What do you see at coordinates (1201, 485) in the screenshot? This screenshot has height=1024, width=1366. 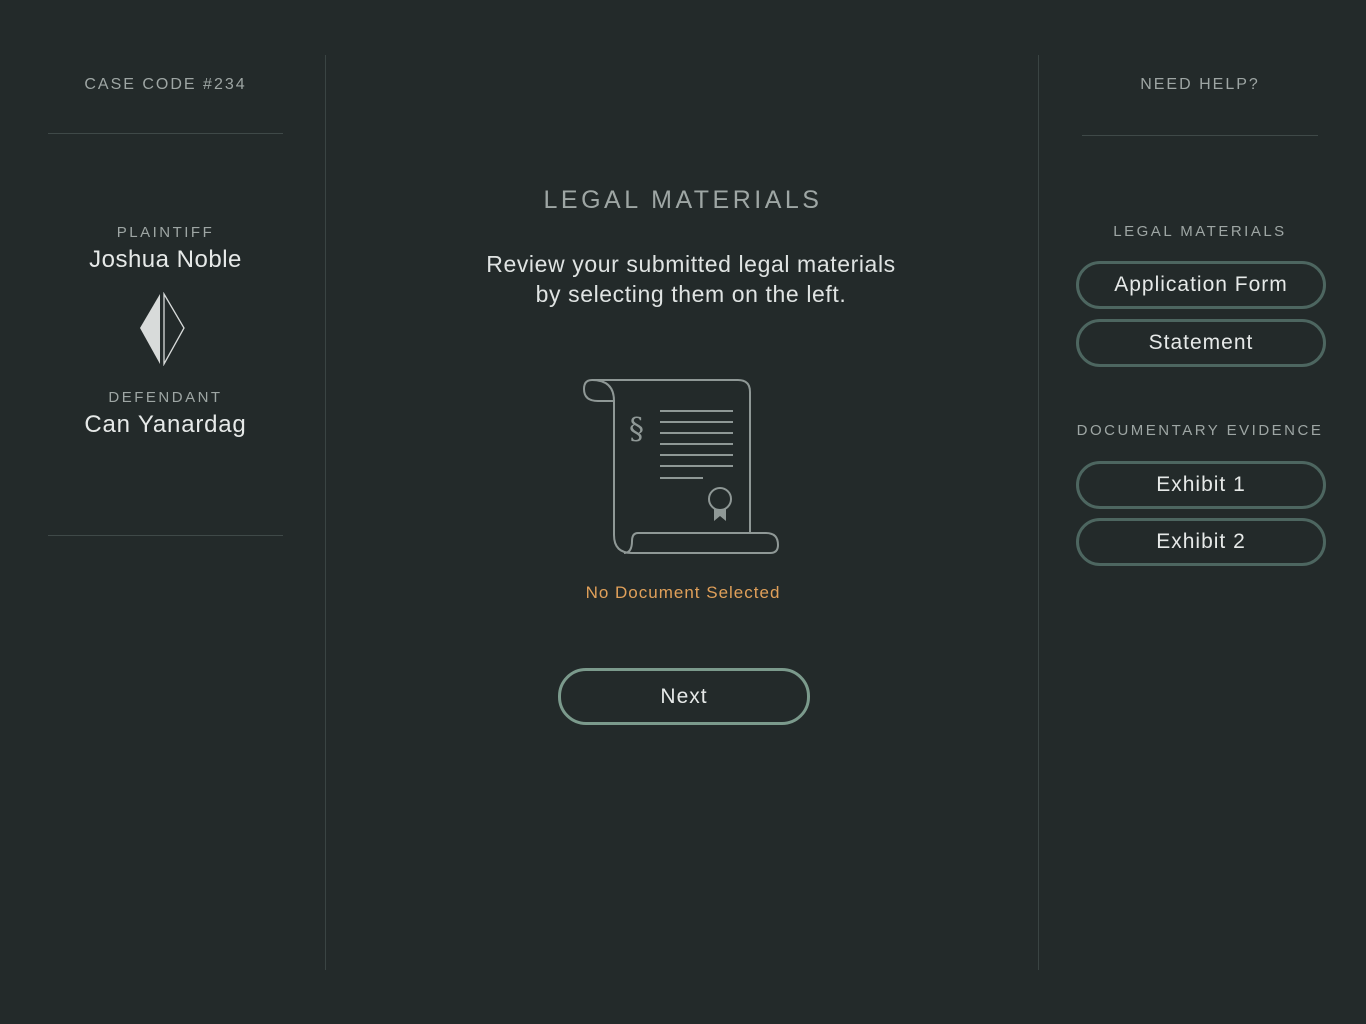 I see `exhibit-1-button: Exhibit 1` at bounding box center [1201, 485].